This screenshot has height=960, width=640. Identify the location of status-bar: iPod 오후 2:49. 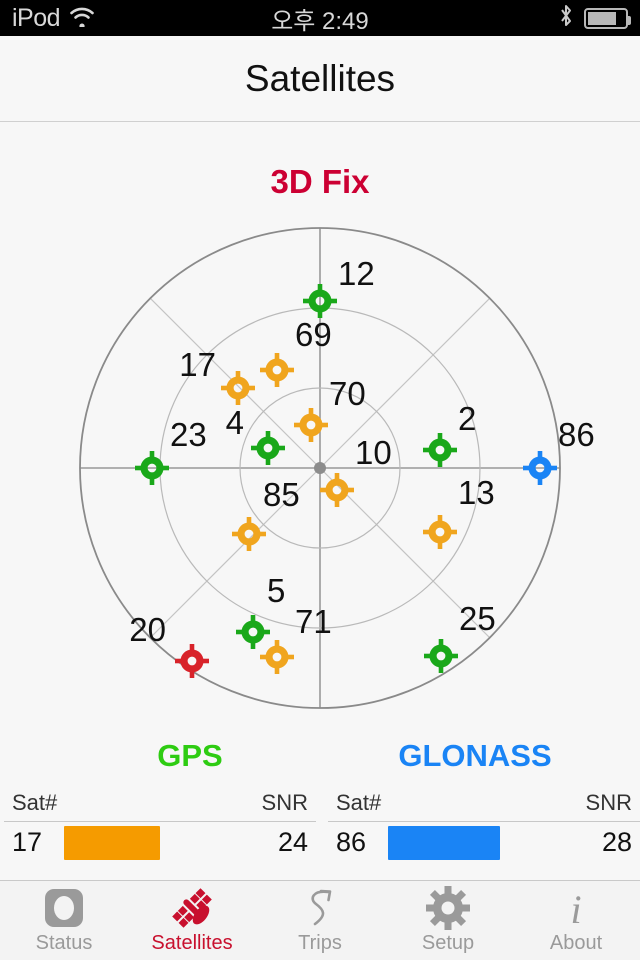
(320, 18).